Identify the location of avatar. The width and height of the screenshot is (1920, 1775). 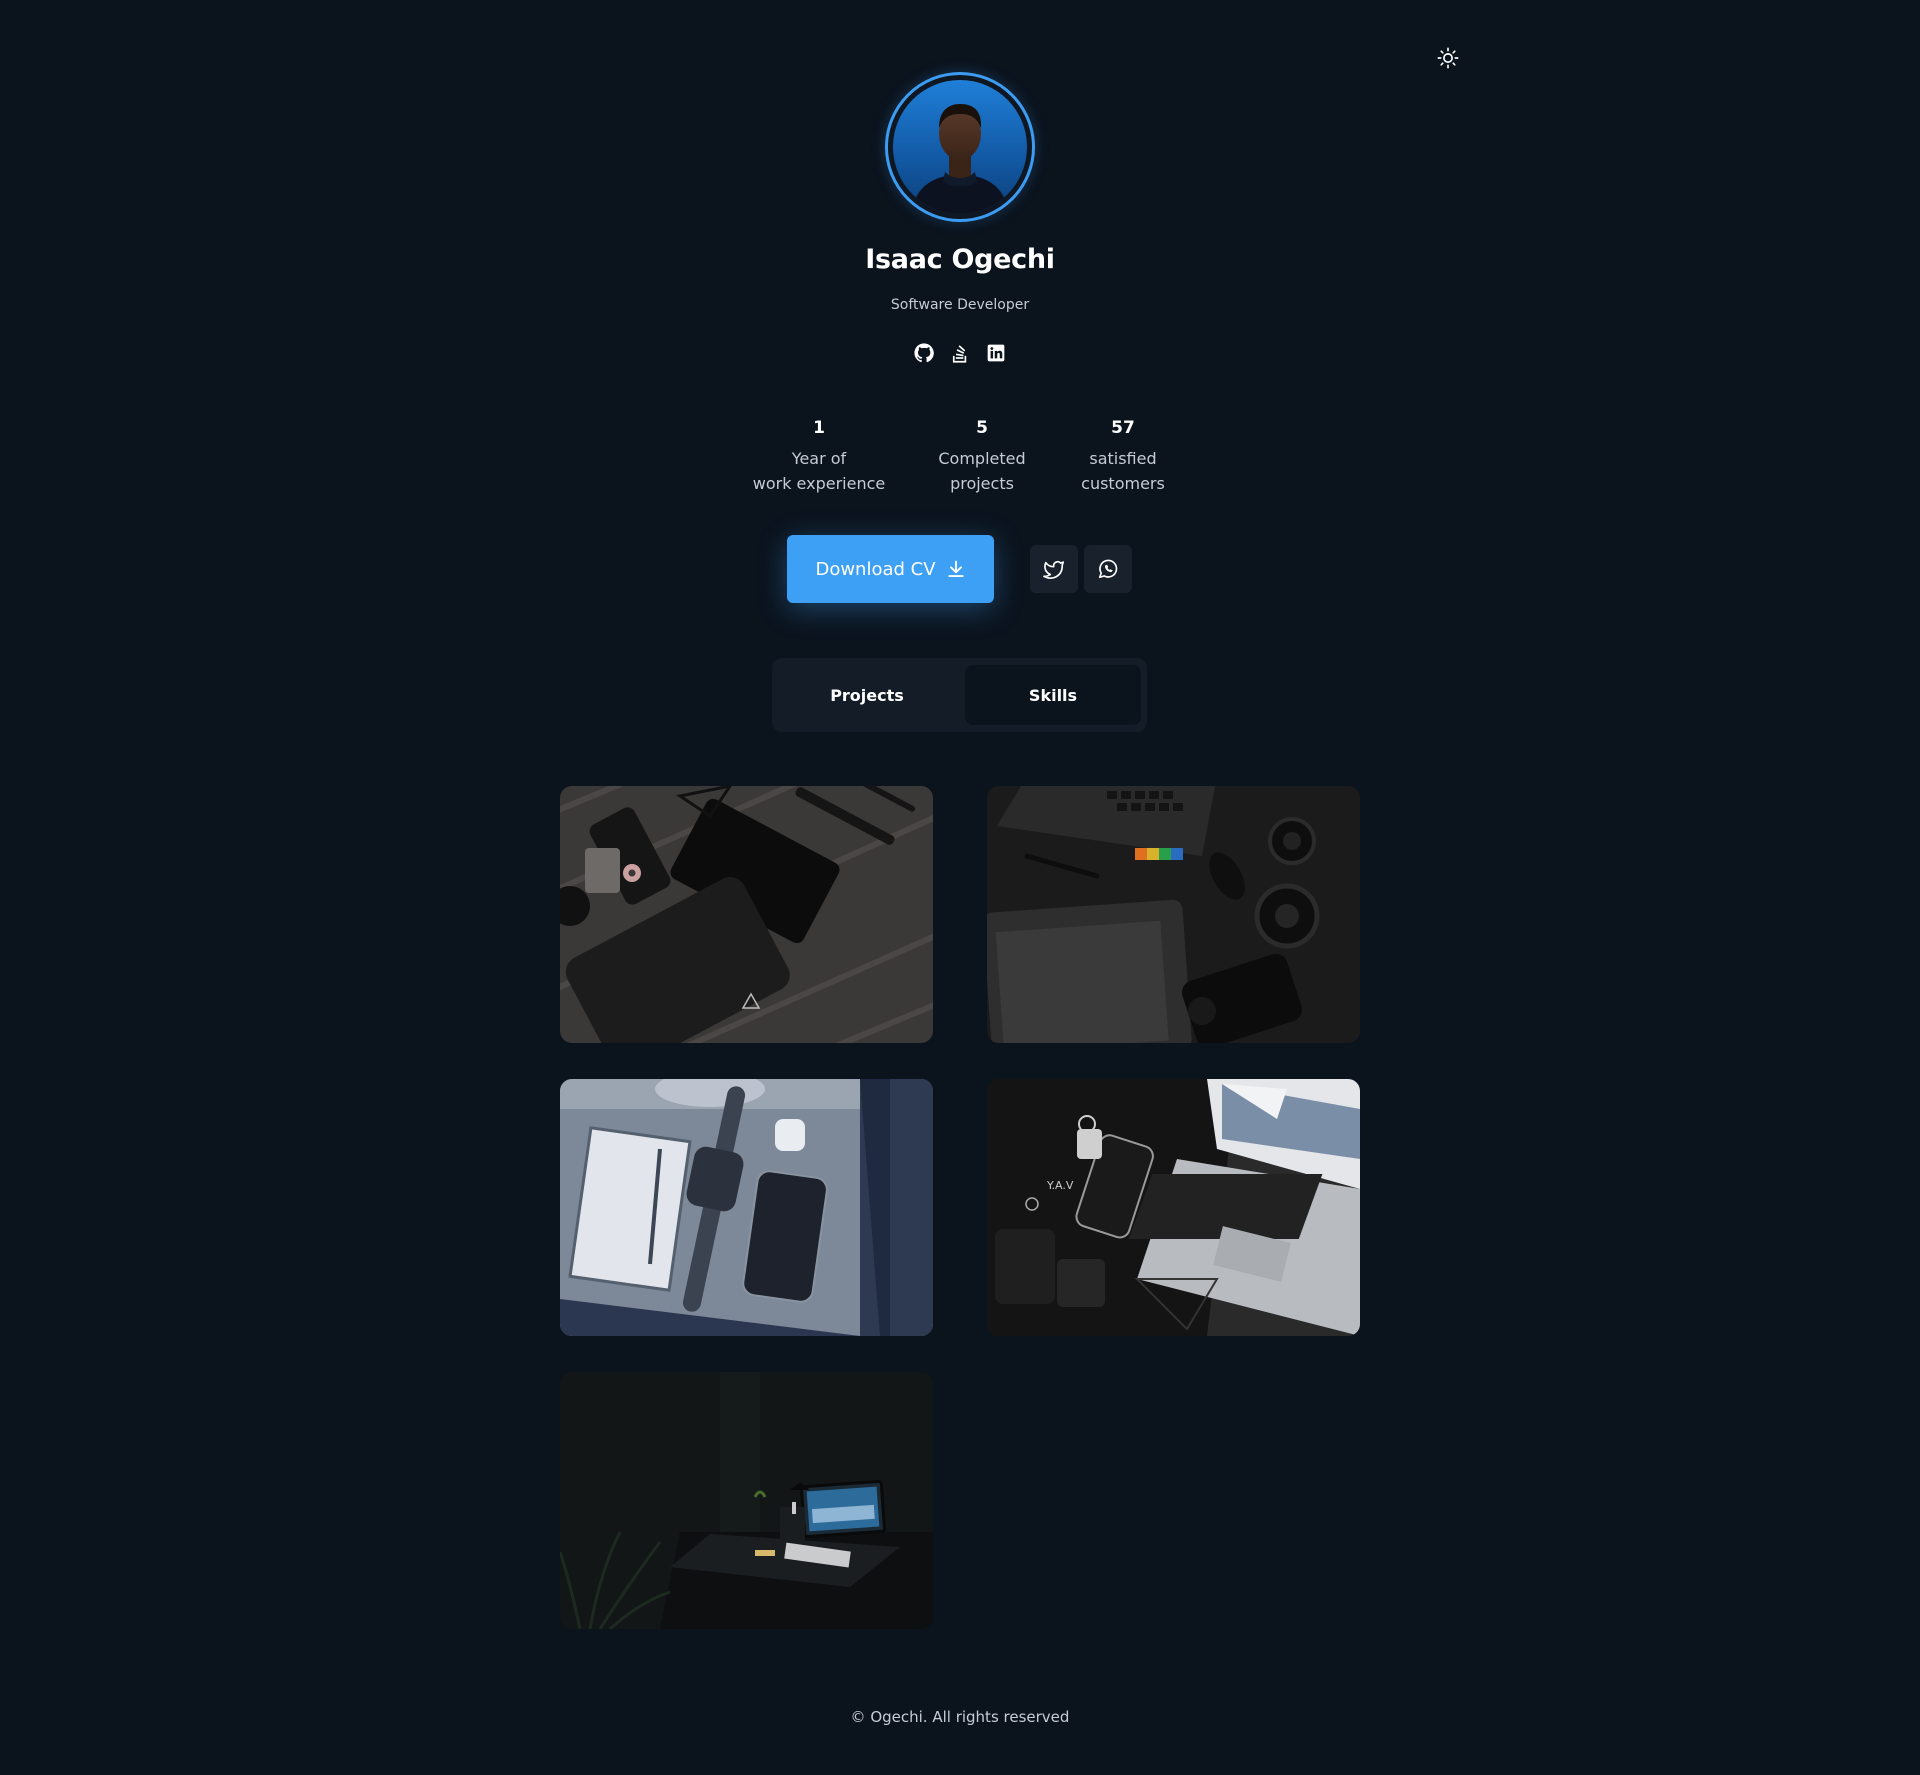
(960, 147).